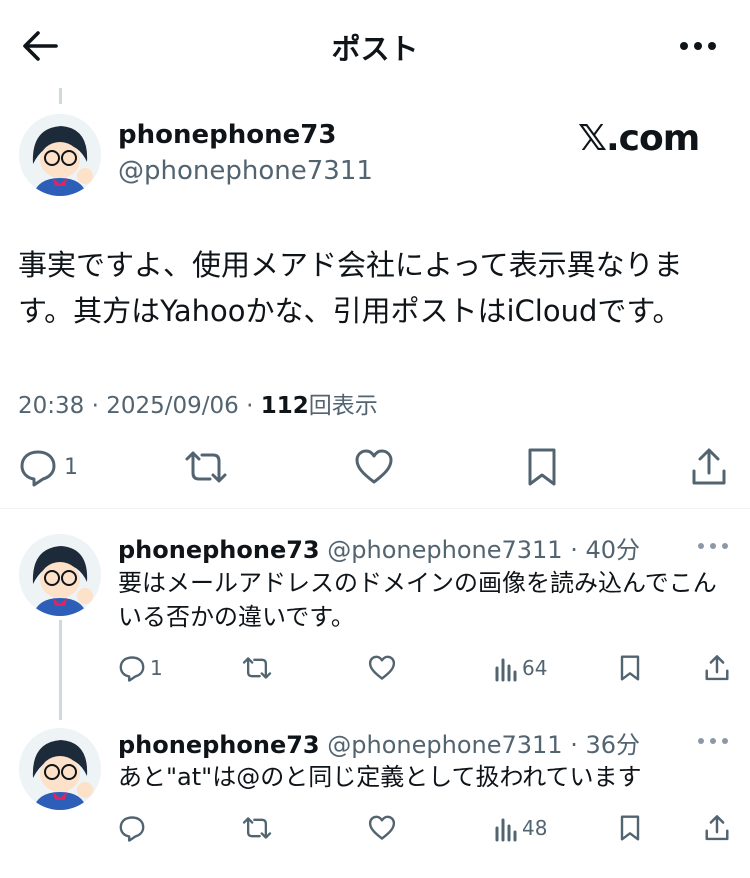 This screenshot has height=878, width=750. What do you see at coordinates (535, 828) in the screenshot?
I see `views-count: 48` at bounding box center [535, 828].